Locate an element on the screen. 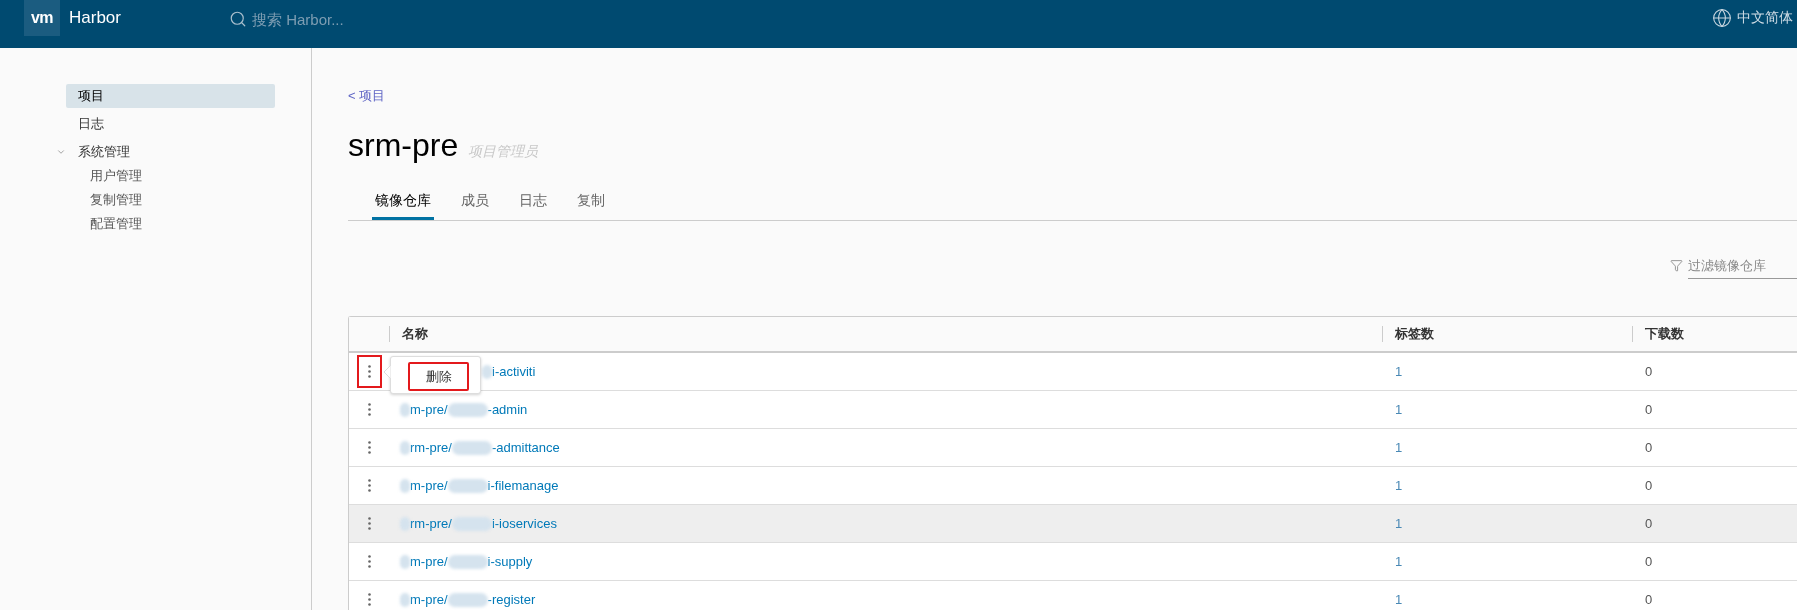 The width and height of the screenshot is (1797, 610). repository-link: -admin is located at coordinates (507, 409).